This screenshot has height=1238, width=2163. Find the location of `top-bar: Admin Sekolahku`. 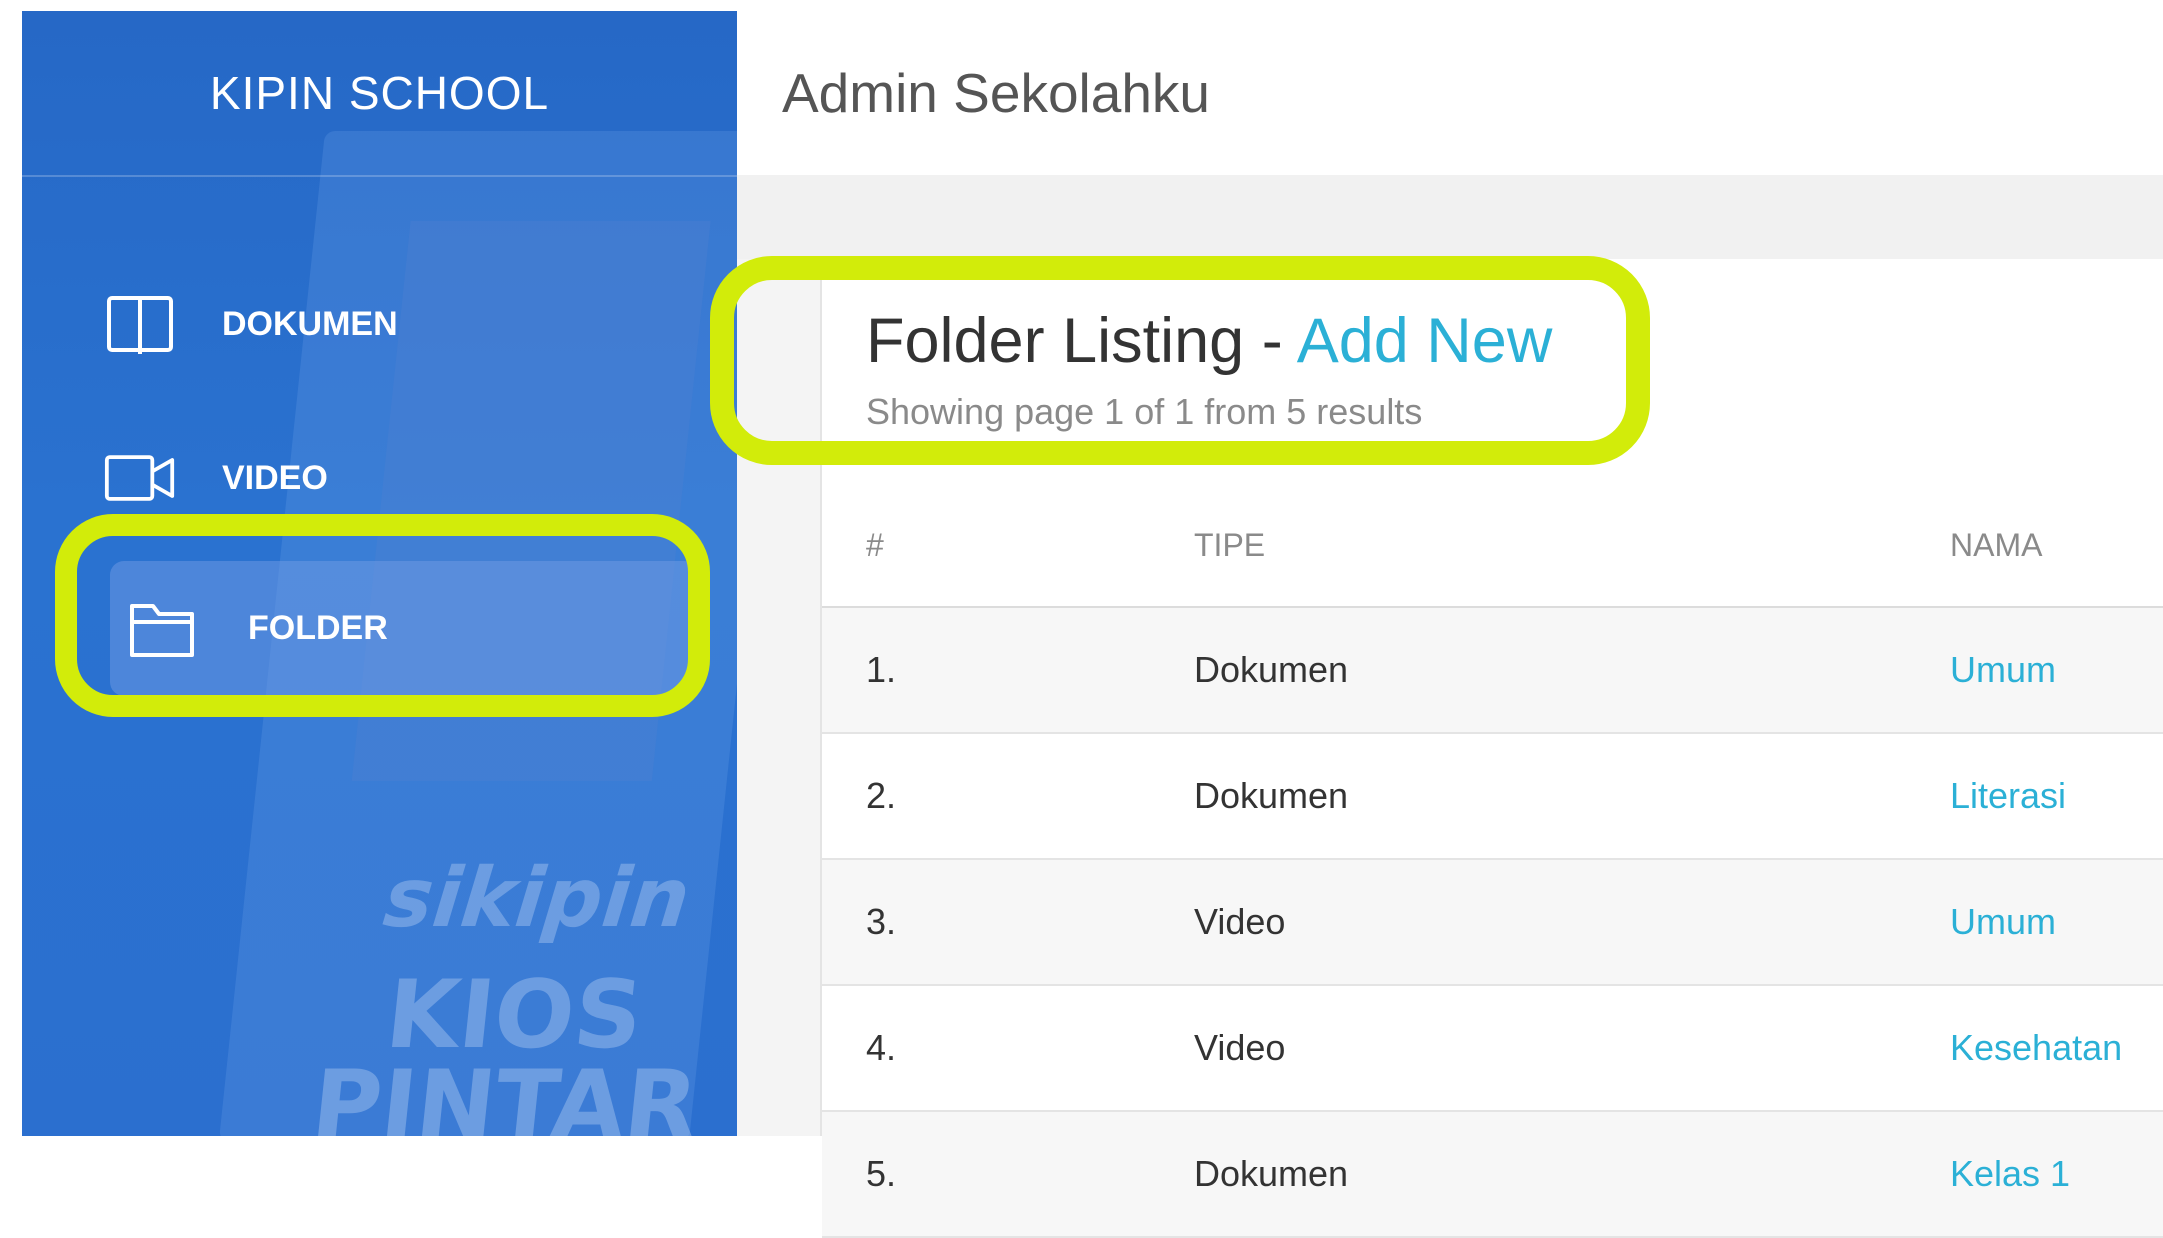

top-bar: Admin Sekolahku is located at coordinates (1450, 93).